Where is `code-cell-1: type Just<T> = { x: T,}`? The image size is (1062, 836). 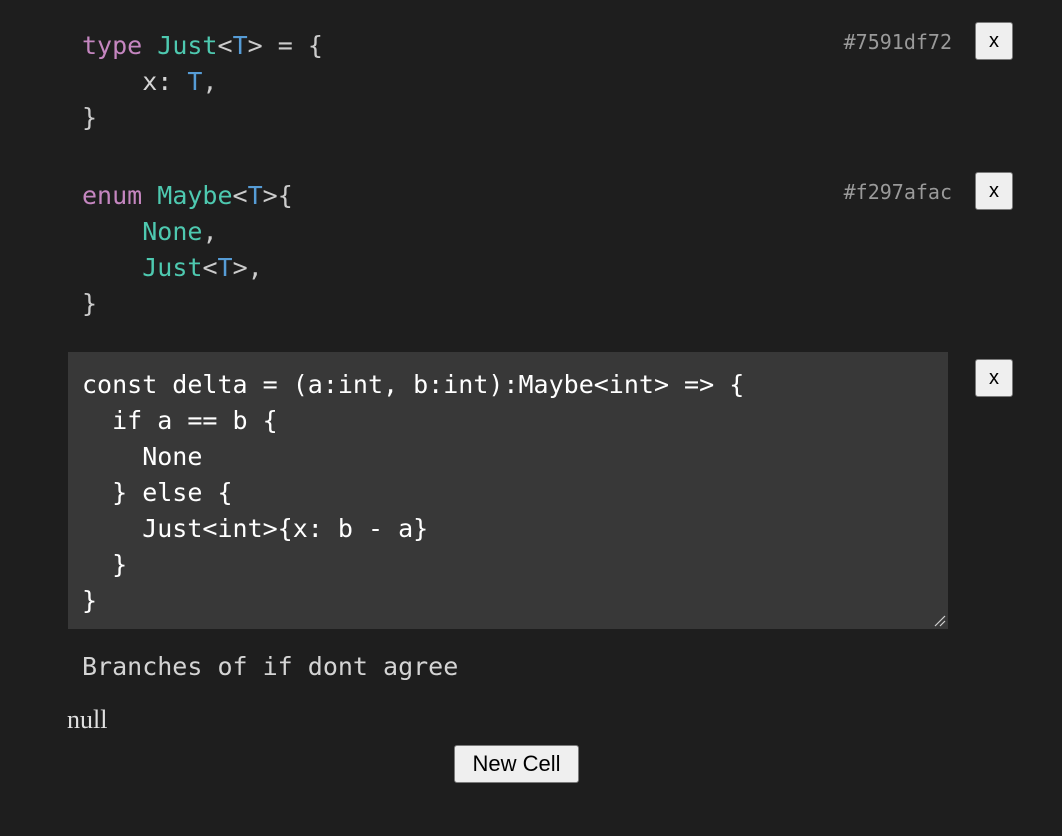
code-cell-1: type Just<T> = { x: T,} is located at coordinates (508, 83).